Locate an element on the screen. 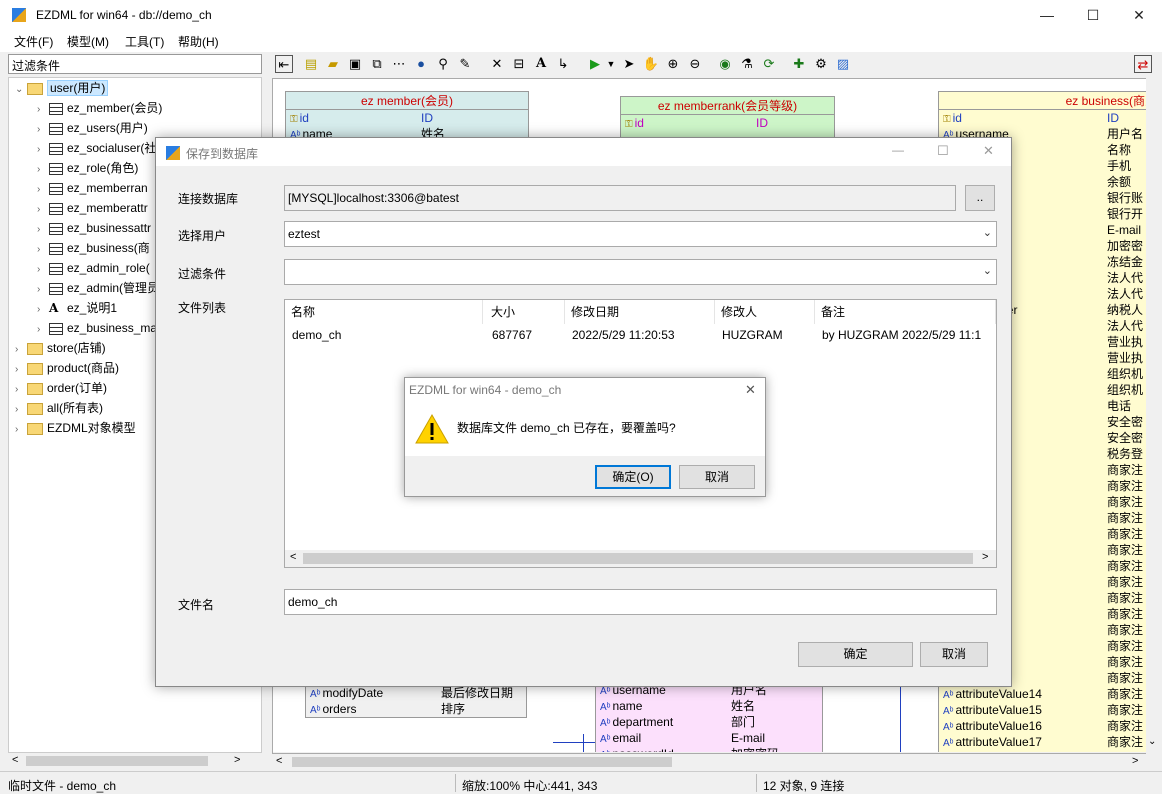 Image resolution: width=1162 pixels, height=794 pixels. tree-item: › product(商品) is located at coordinates (67, 368).